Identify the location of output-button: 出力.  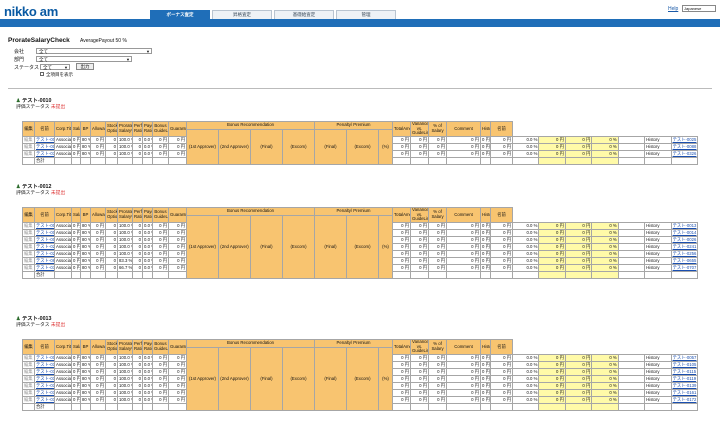
(85, 66).